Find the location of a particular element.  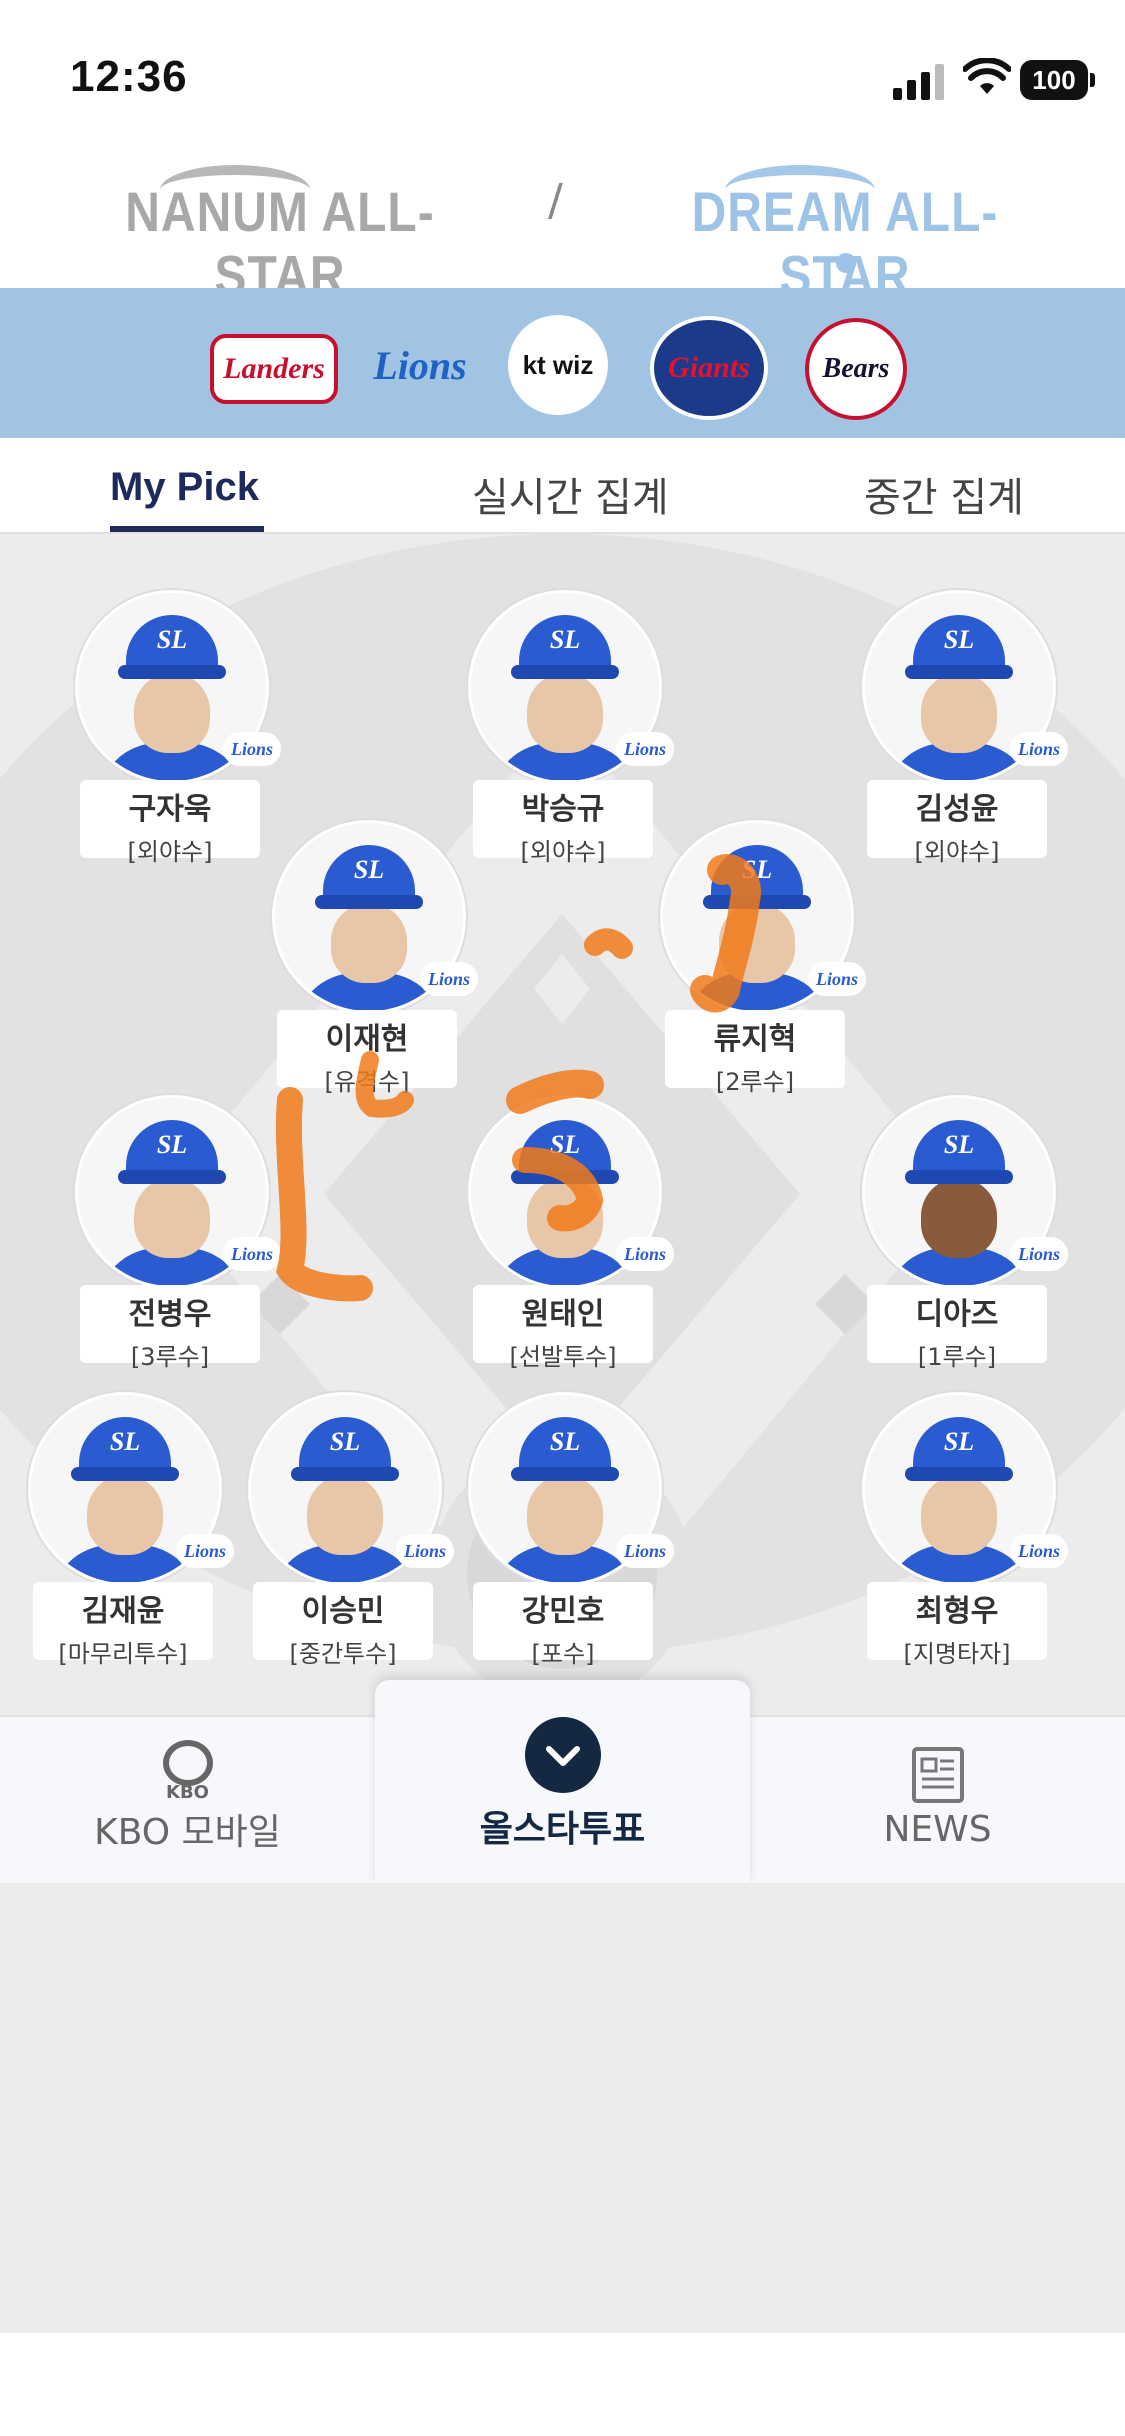

nav-kbo-mobile: KBO KBO 모바일 is located at coordinates (187, 1797).